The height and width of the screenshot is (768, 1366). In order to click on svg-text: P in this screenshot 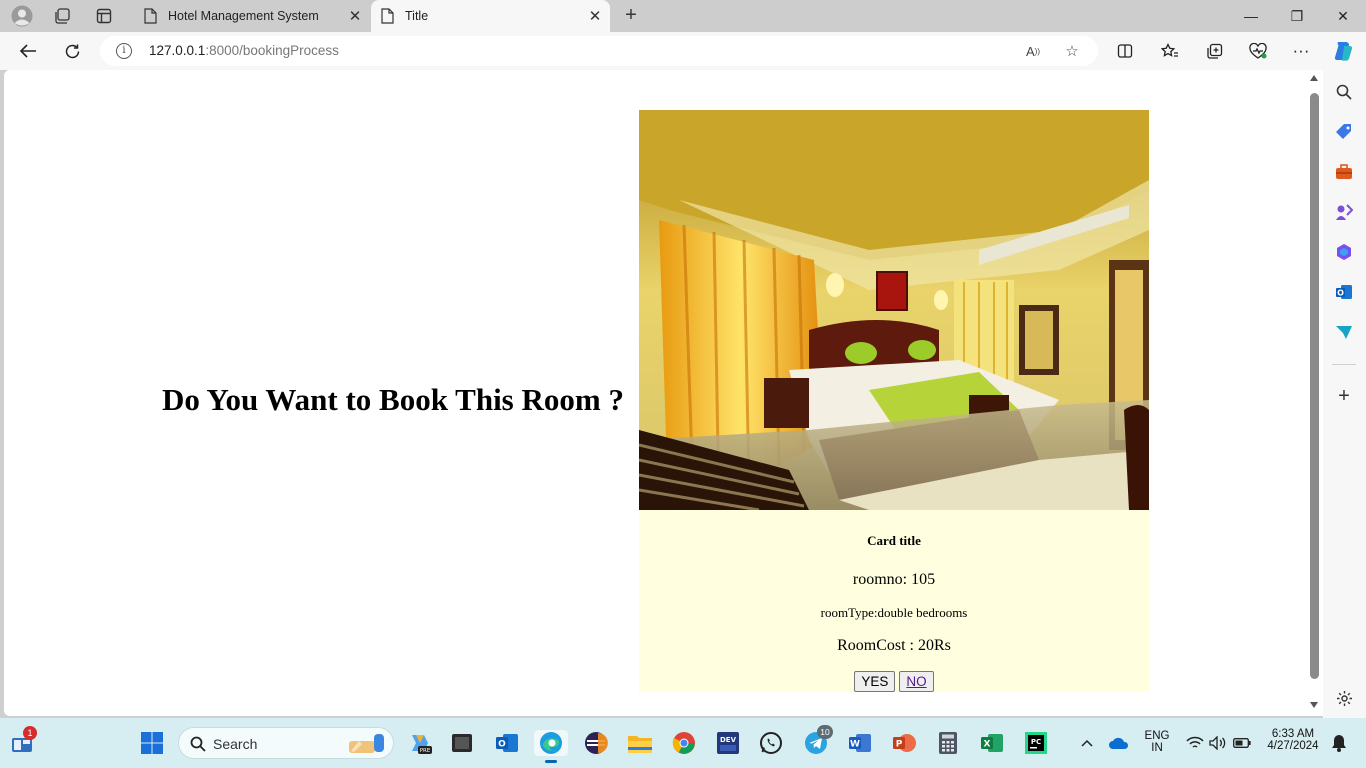, I will do `click(899, 745)`.